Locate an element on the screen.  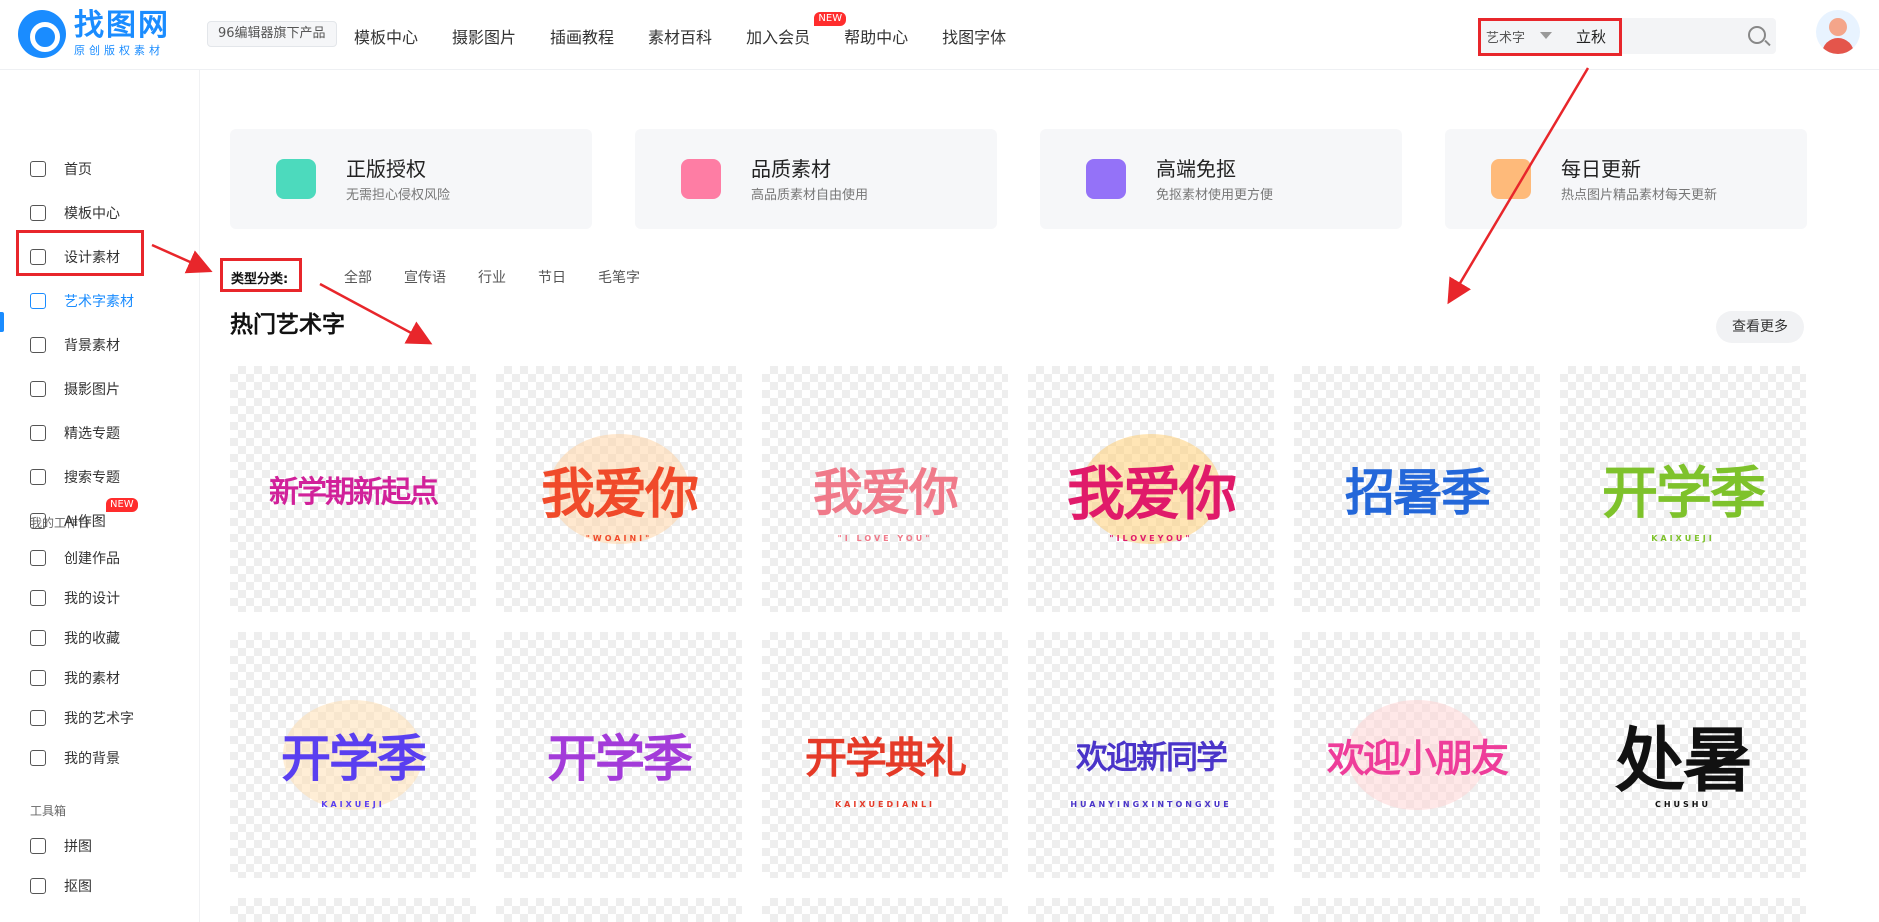
nav-item-label: 加入会员 is located at coordinates (778, 37).